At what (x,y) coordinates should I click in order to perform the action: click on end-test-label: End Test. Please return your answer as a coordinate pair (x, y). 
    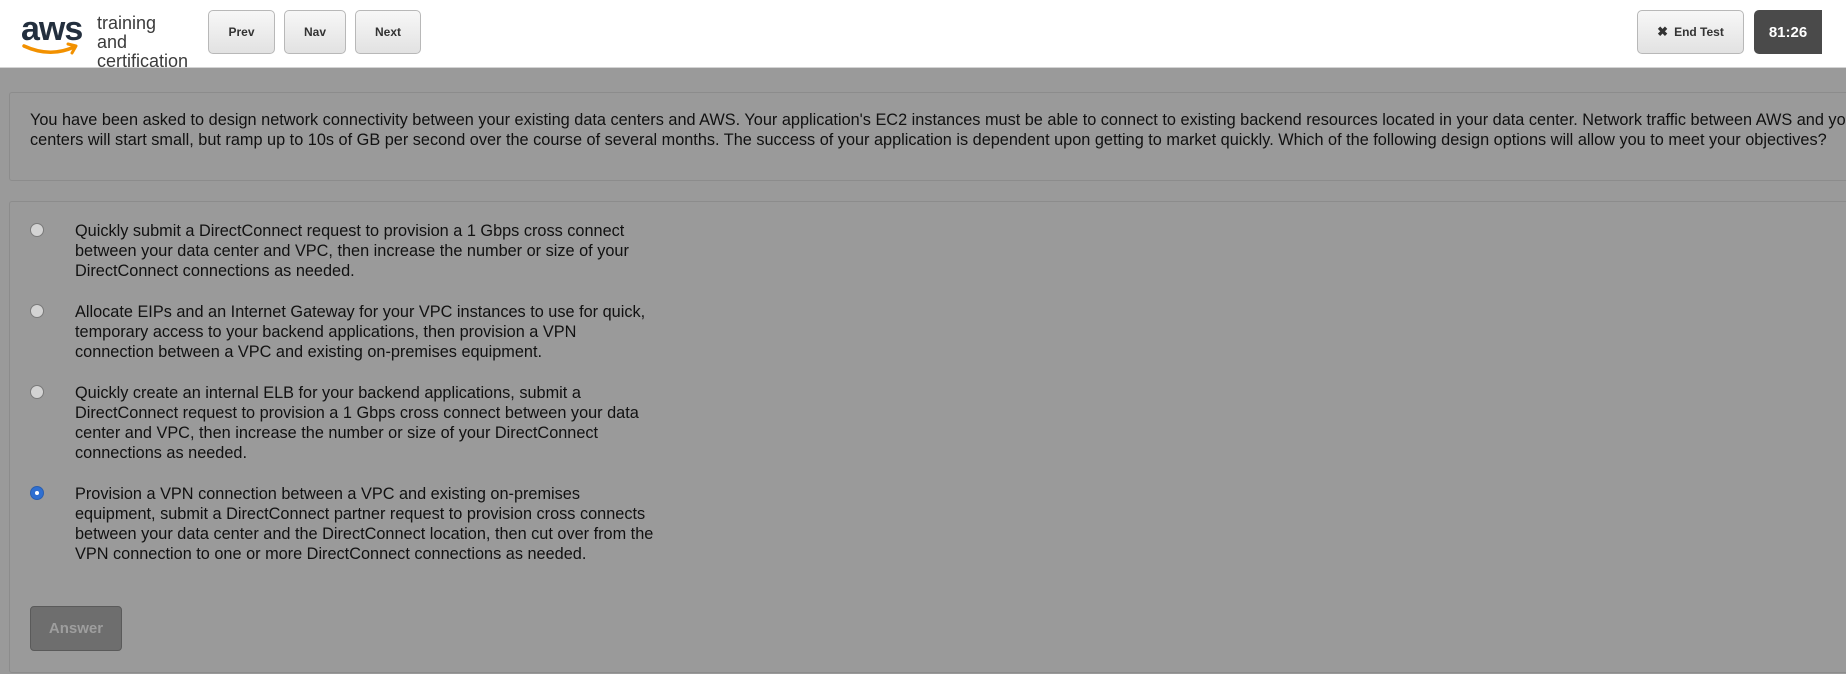
    Looking at the image, I should click on (1699, 32).